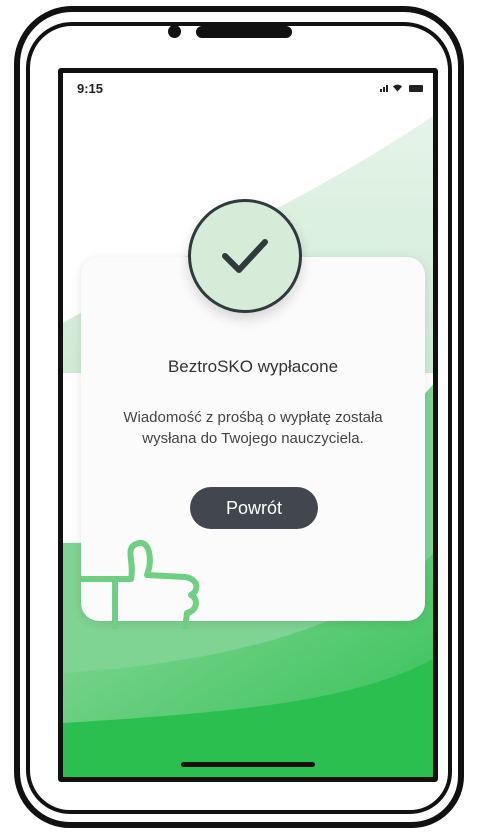 This screenshot has height=837, width=483. Describe the element at coordinates (384, 88) in the screenshot. I see `signal-icon` at that location.